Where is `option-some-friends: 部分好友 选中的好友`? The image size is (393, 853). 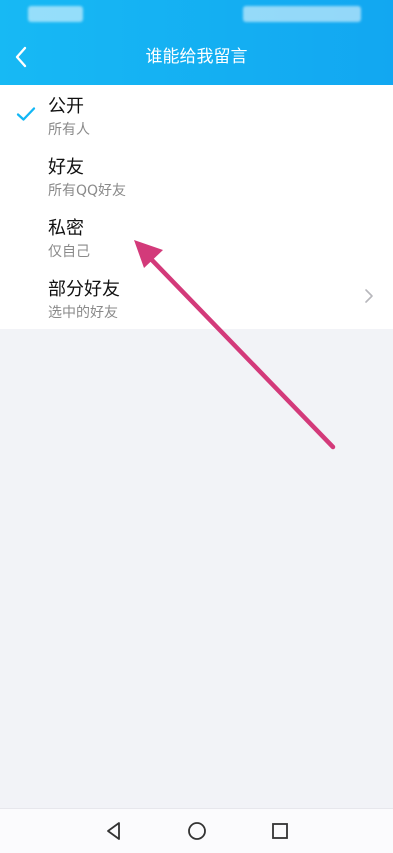 option-some-friends: 部分好友 选中的好友 is located at coordinates (196, 298).